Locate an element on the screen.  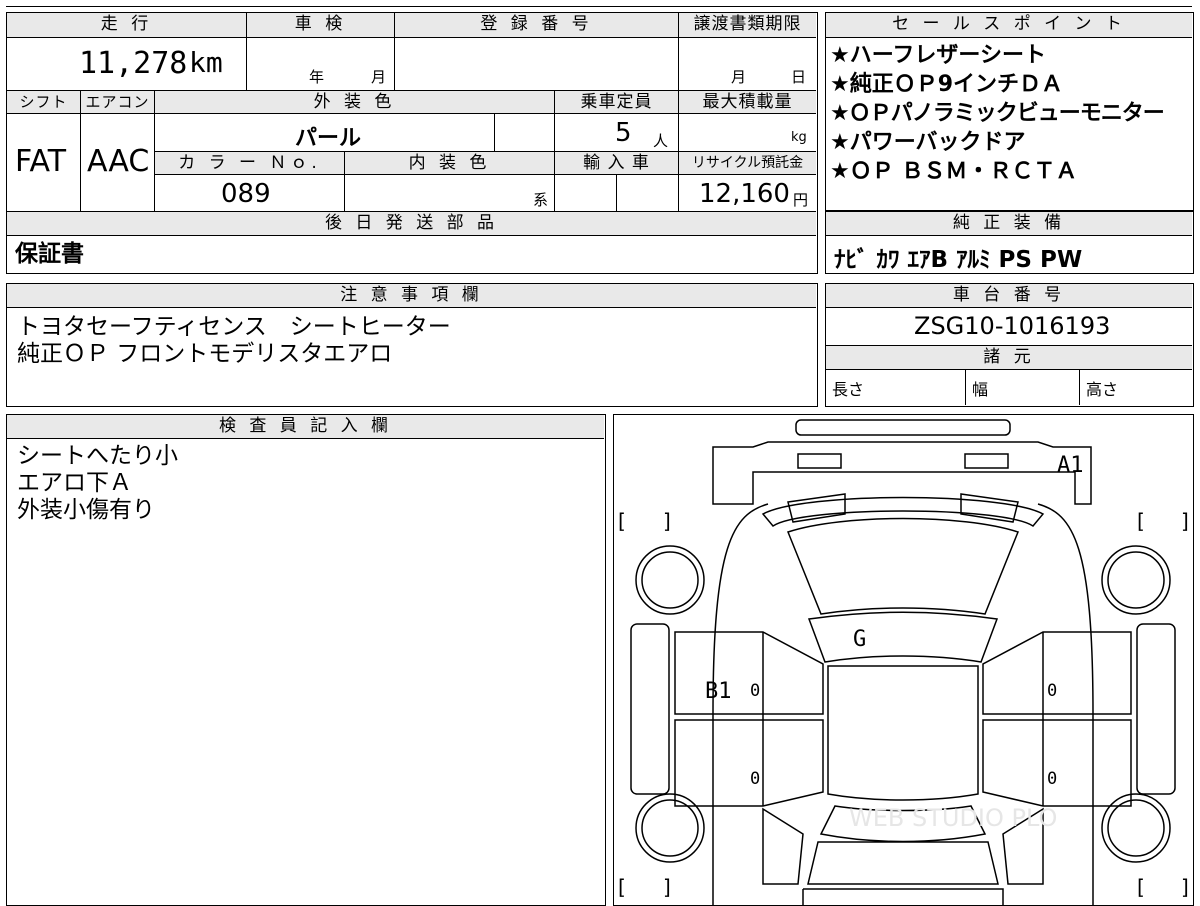
chassis-header: 車 台 番 号 is located at coordinates (1009, 296).